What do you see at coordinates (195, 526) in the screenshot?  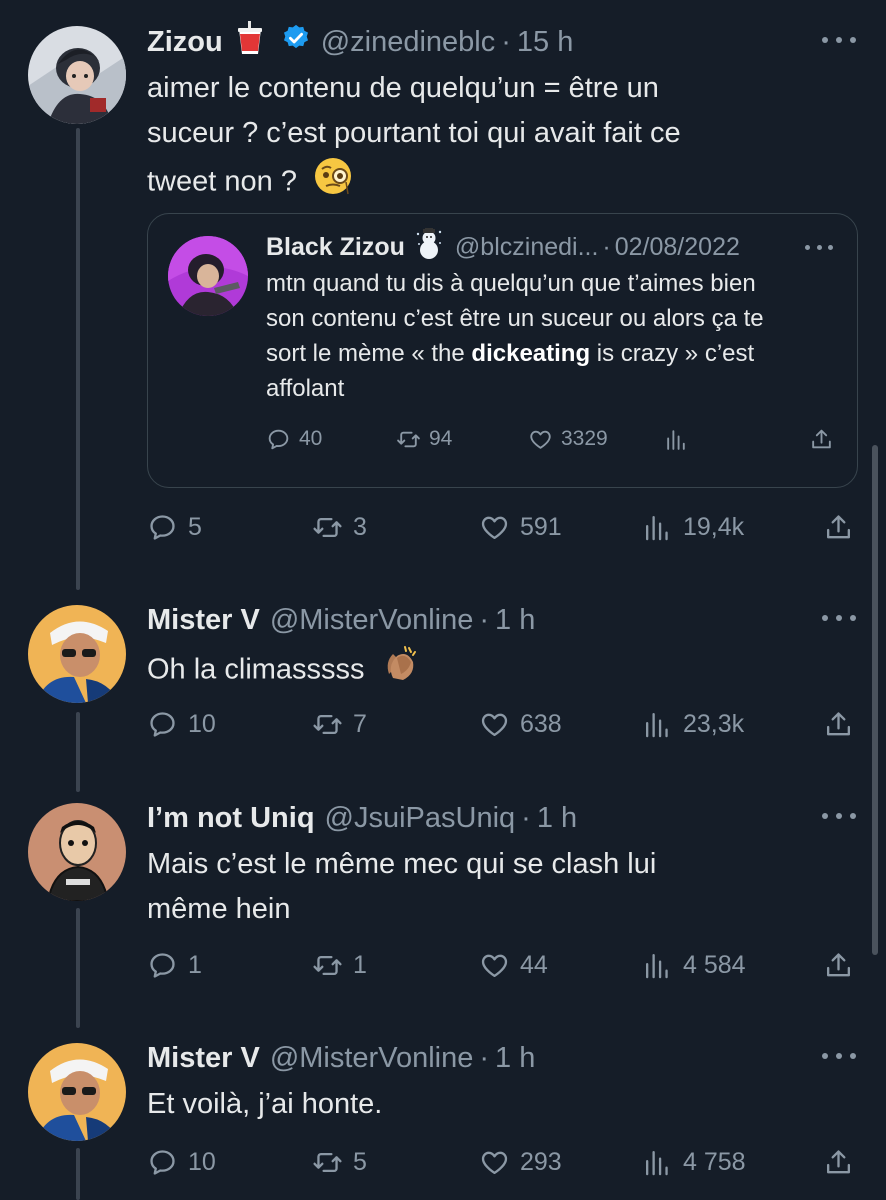 I see `reply-count: 5` at bounding box center [195, 526].